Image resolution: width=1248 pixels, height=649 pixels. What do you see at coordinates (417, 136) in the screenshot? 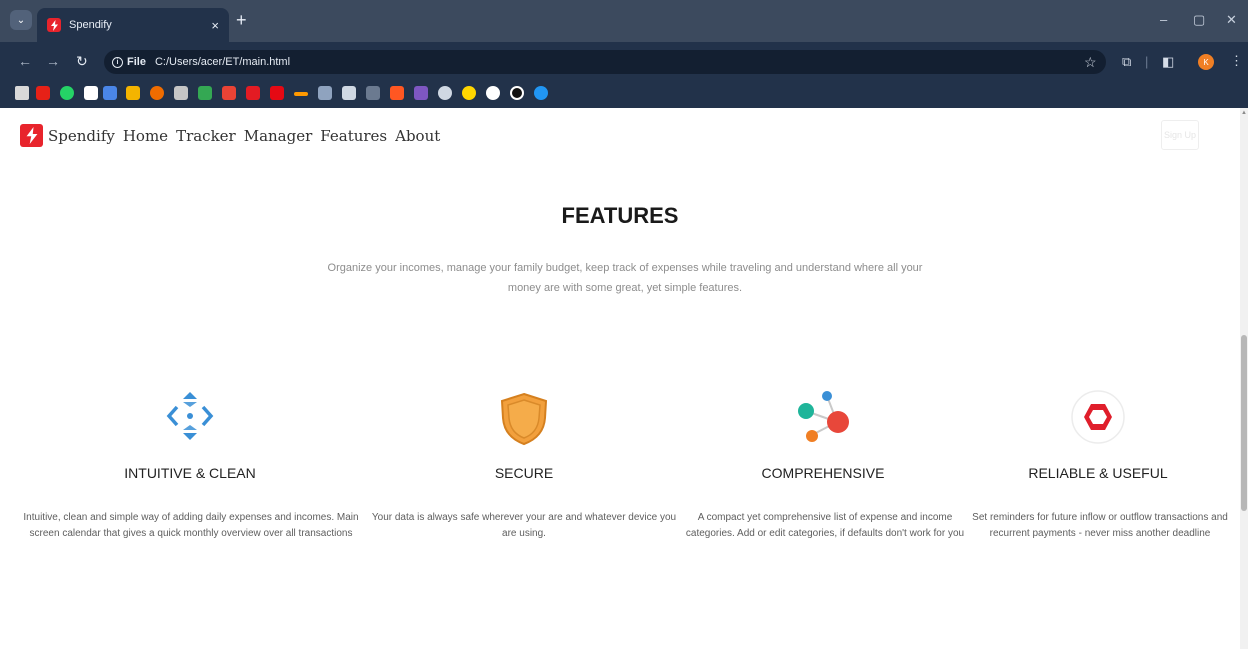
I see `nav-link-about: About` at bounding box center [417, 136].